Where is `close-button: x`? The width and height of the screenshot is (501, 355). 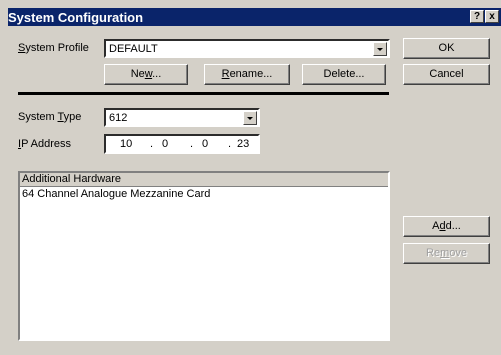
close-button: x is located at coordinates (492, 16).